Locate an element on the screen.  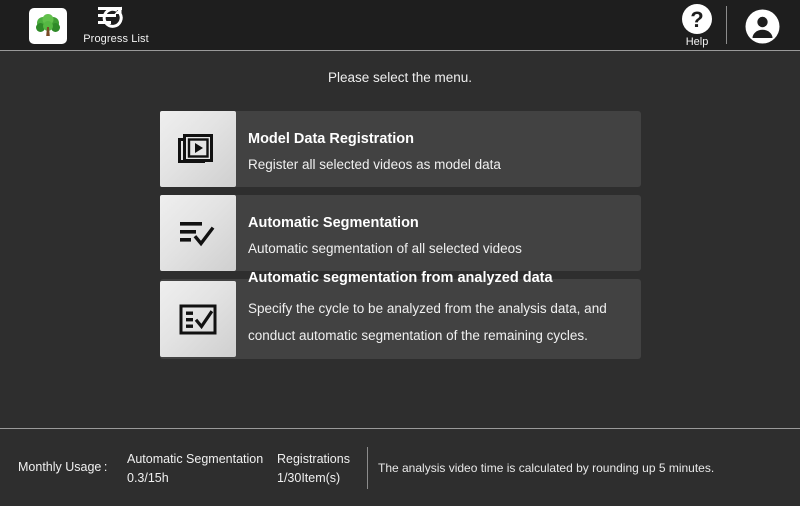
app-header: Progress List ? Help is located at coordinates (400, 25).